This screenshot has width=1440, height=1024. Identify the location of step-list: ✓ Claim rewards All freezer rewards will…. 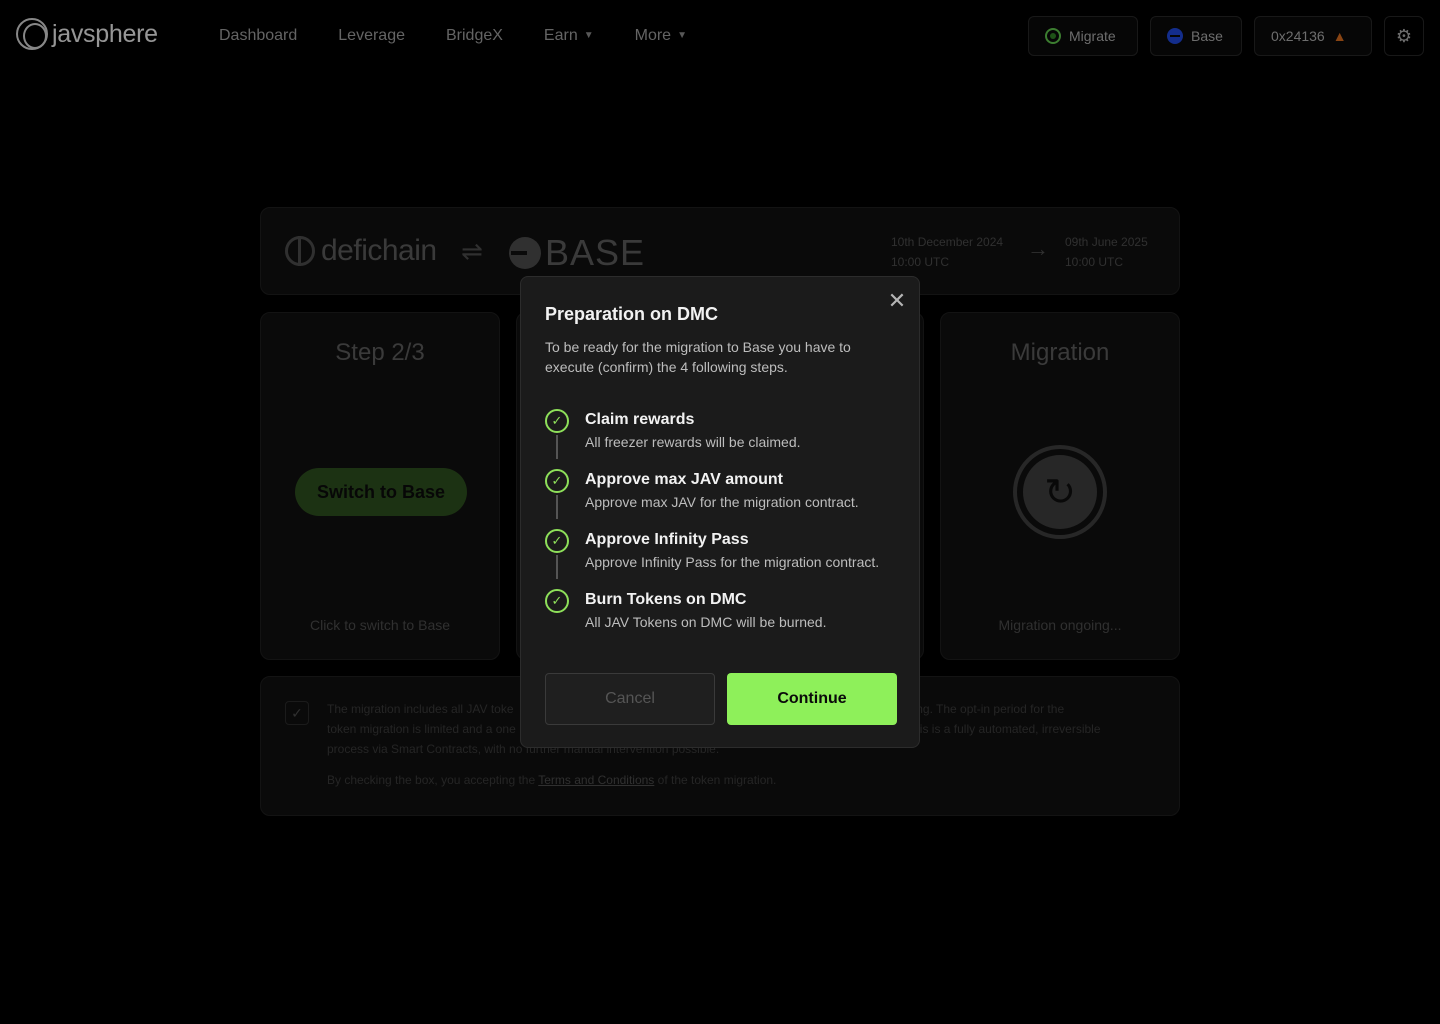
(725, 529).